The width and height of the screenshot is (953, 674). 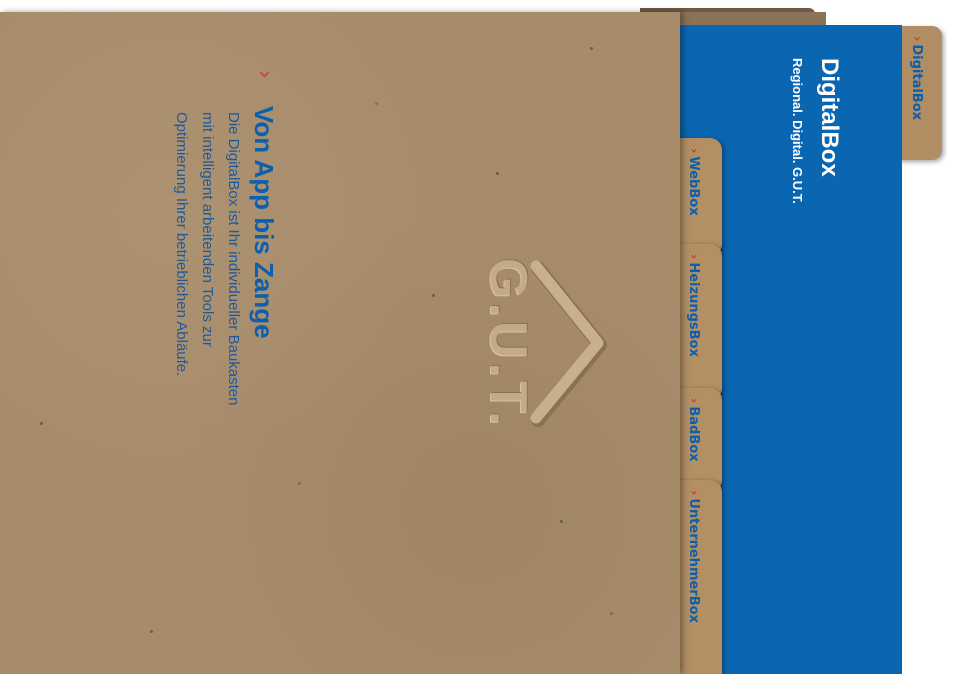 I want to click on tab-digitalbox-label: ›DigitalBox, so click(x=916, y=78).